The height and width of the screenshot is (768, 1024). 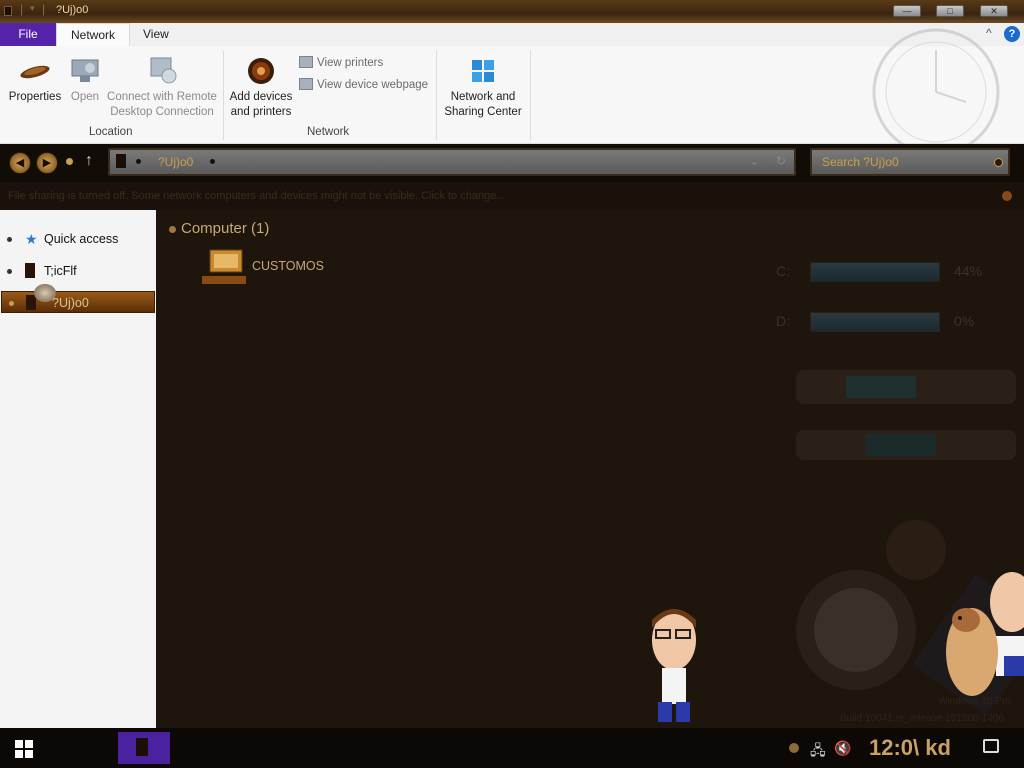 What do you see at coordinates (940, 87) in the screenshot?
I see `clock-decoration-image` at bounding box center [940, 87].